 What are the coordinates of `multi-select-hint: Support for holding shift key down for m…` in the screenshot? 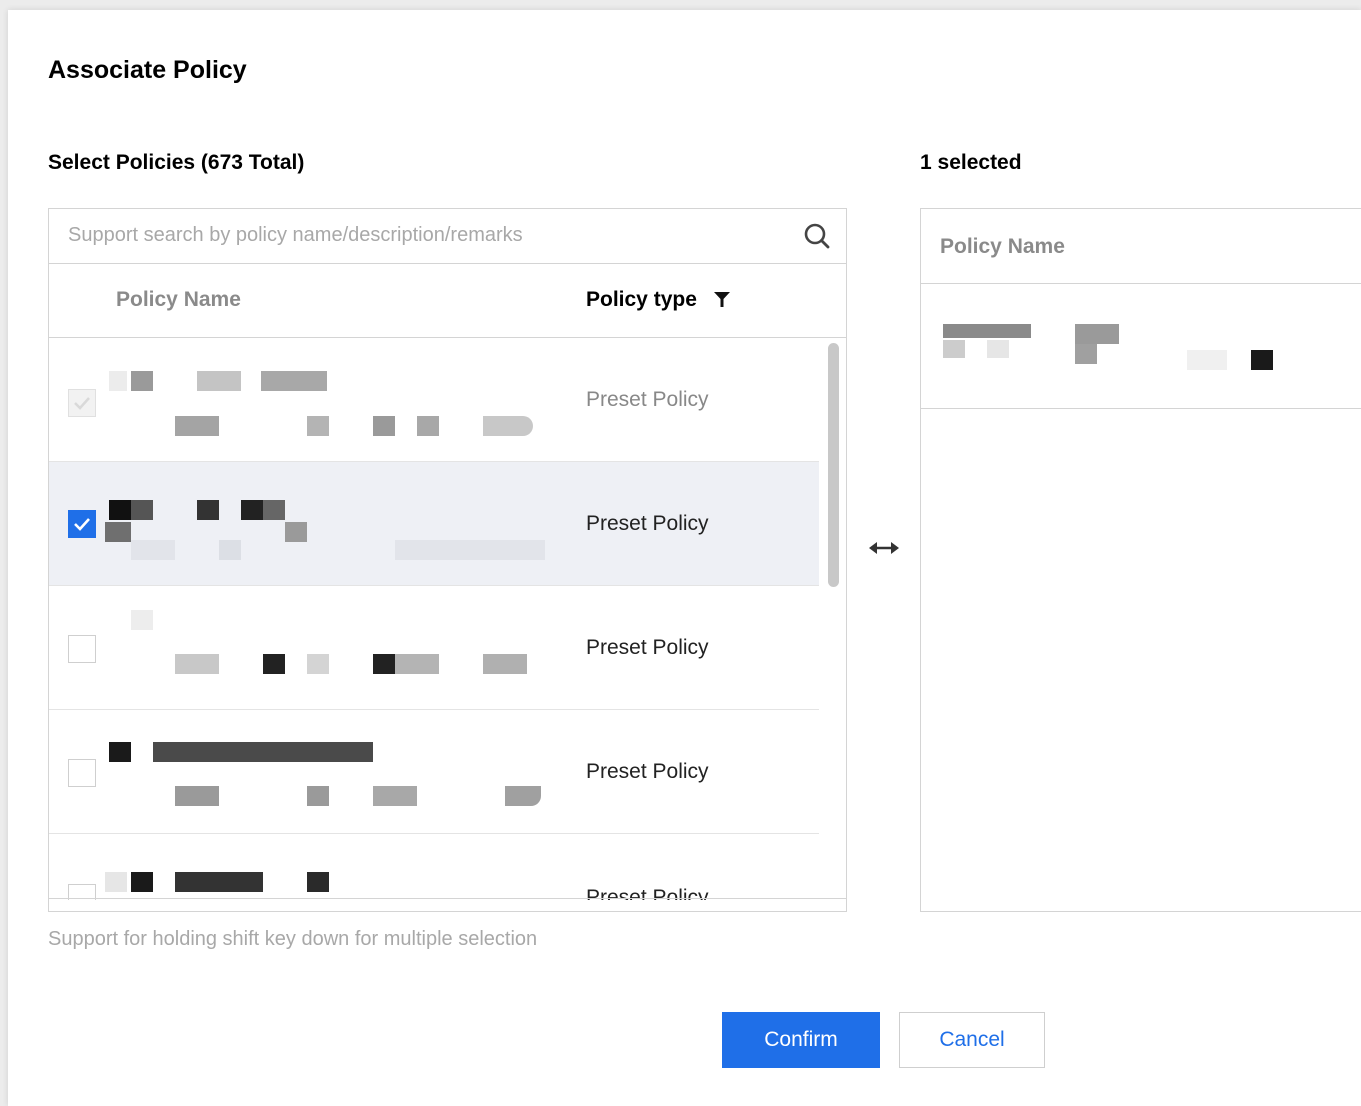 It's located at (293, 939).